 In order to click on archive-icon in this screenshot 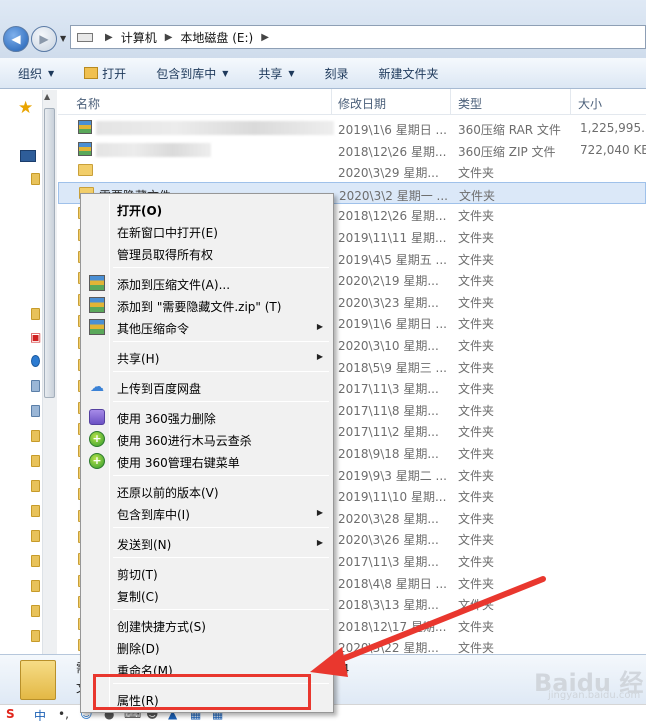, I will do `click(85, 148)`.